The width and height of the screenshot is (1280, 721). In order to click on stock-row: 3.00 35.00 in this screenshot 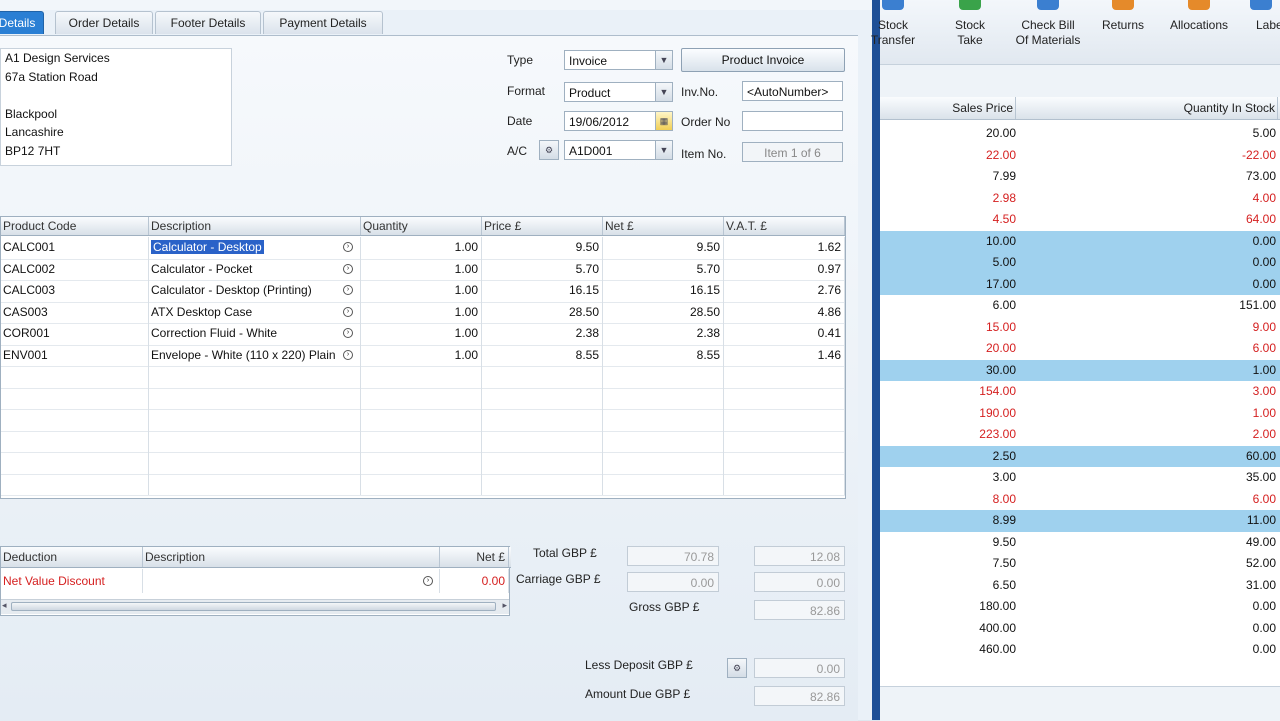, I will do `click(1080, 478)`.